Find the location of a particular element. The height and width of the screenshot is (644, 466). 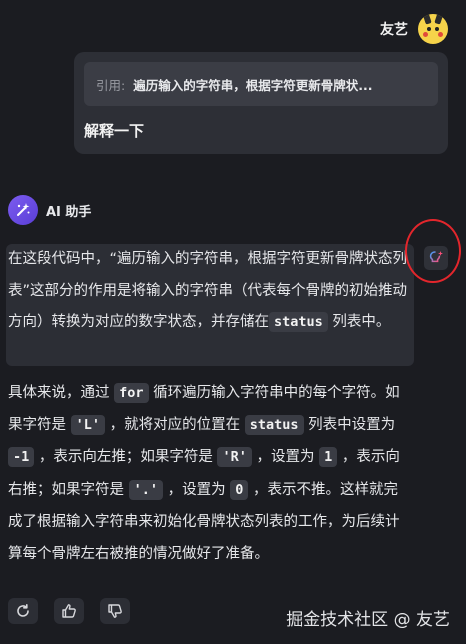

inline-code: '.' is located at coordinates (145, 489).